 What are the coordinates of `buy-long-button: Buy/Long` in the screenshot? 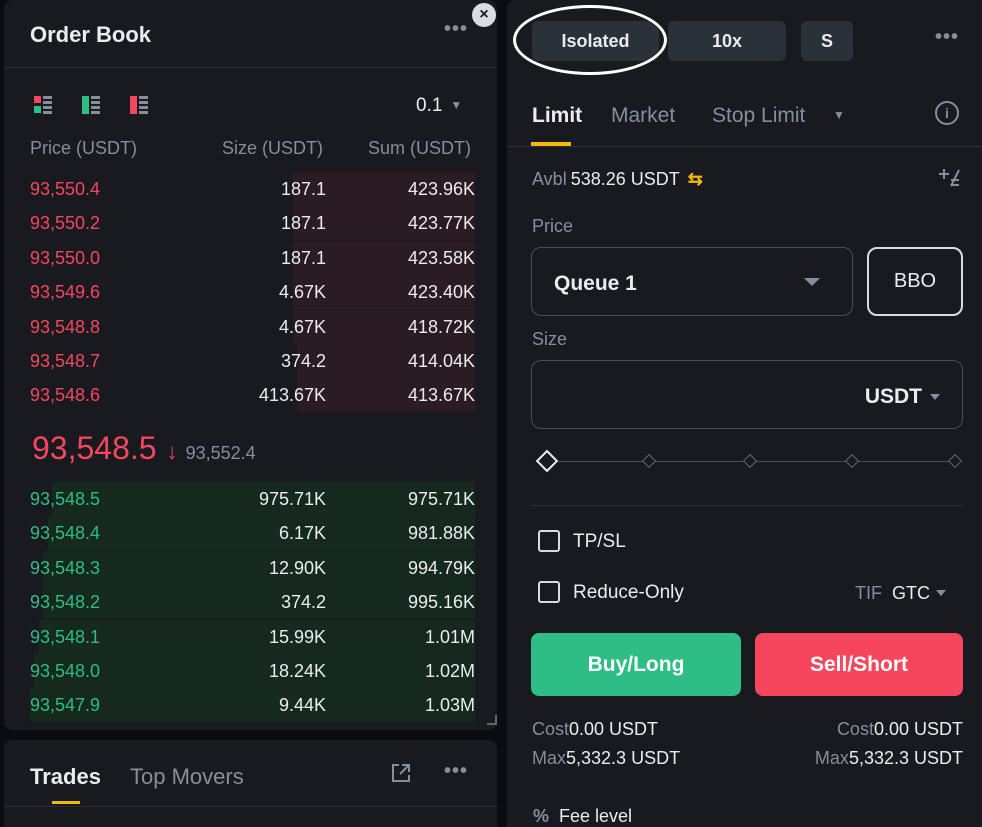 It's located at (636, 664).